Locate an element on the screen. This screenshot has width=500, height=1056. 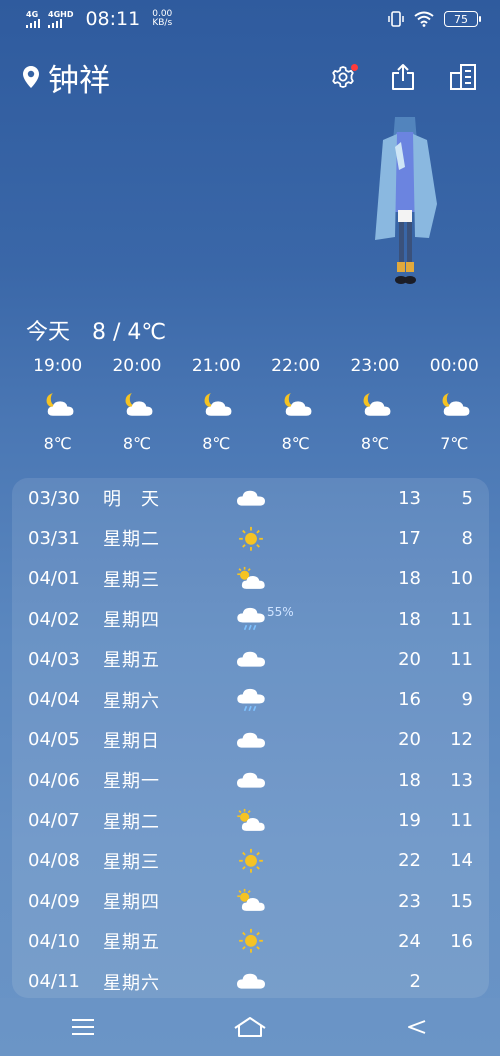
buildings-icon is located at coordinates (463, 77).